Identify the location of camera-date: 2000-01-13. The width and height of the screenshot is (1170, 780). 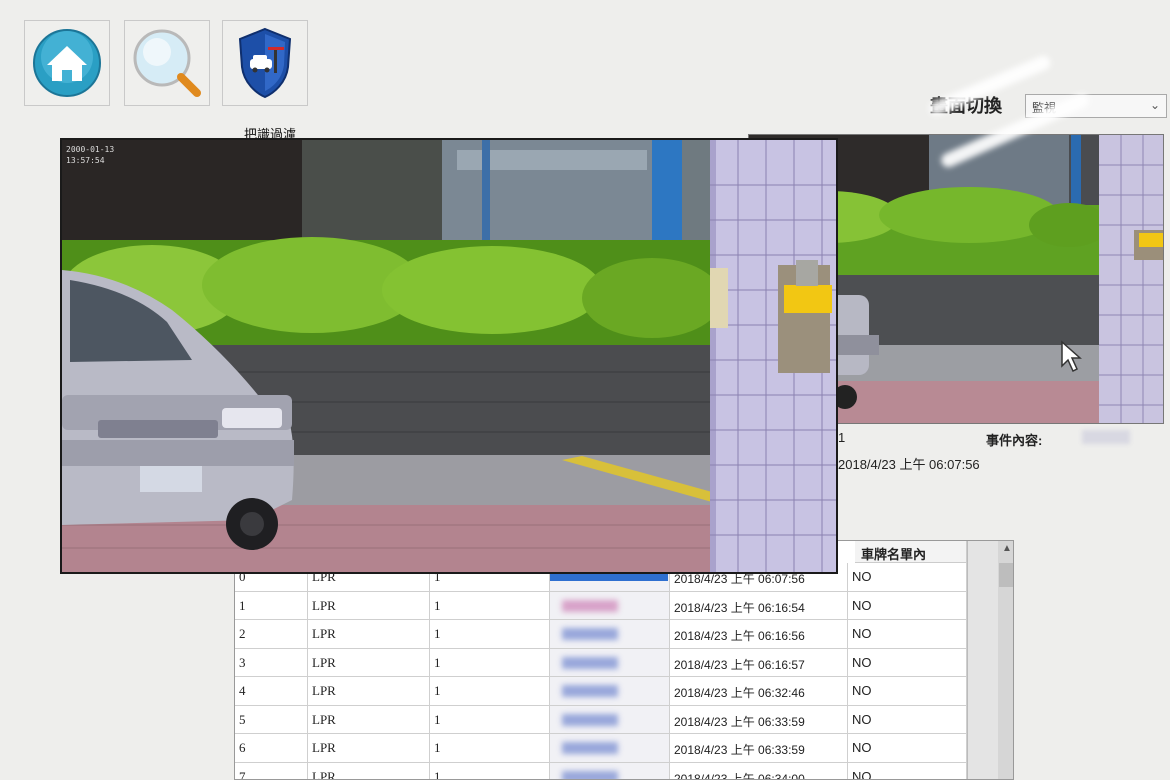
(90, 149).